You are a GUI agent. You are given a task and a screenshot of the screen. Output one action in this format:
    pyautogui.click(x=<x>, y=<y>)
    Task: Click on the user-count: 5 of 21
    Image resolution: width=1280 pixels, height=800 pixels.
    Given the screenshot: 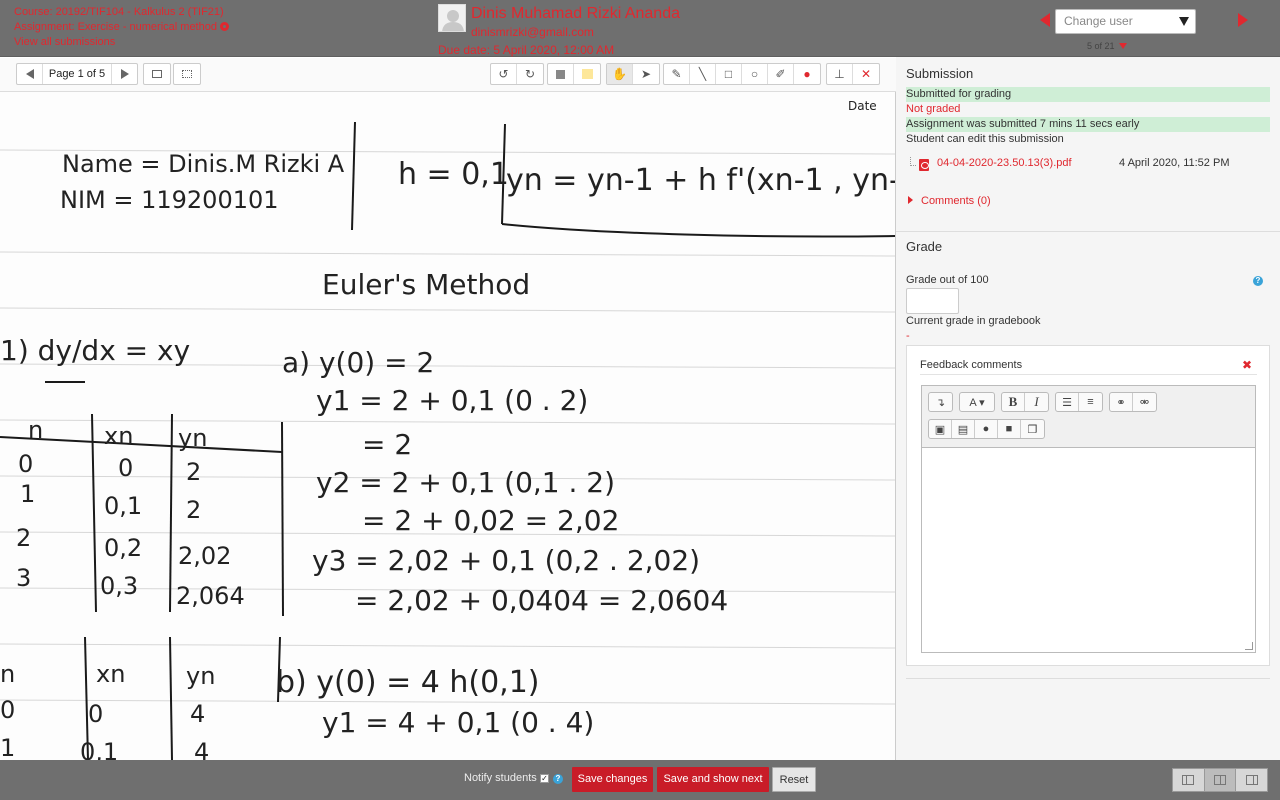 What is the action you would take?
    pyautogui.click(x=1107, y=46)
    